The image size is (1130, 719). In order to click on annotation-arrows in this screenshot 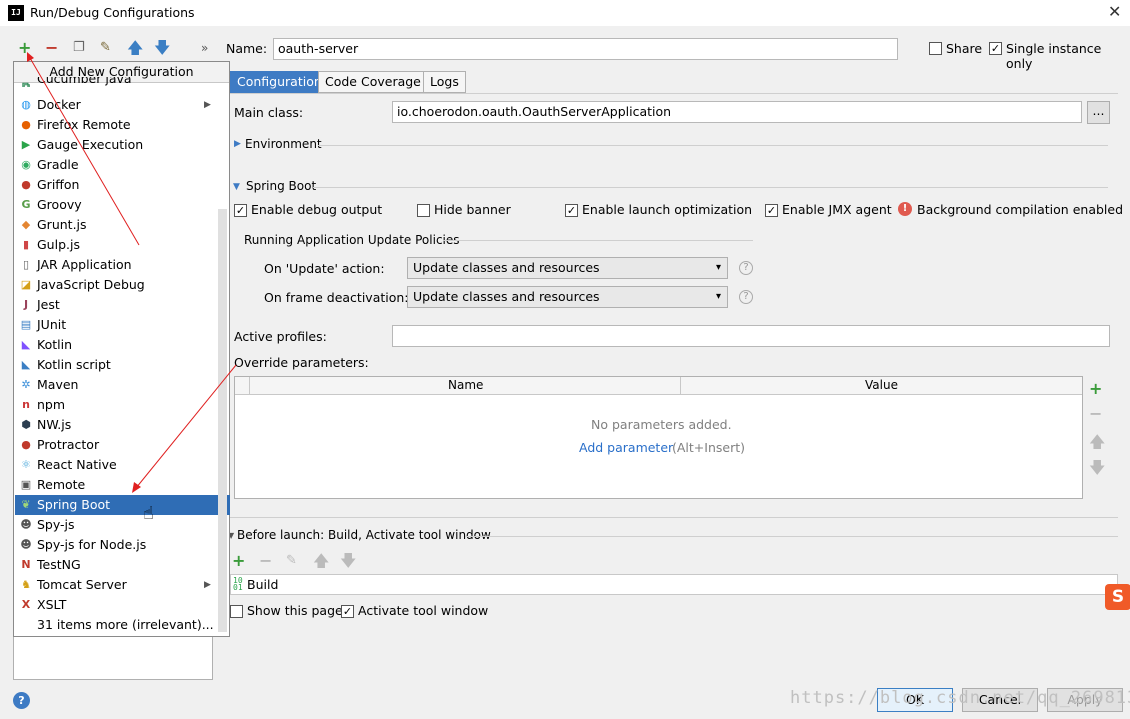, I will do `click(132, 272)`.